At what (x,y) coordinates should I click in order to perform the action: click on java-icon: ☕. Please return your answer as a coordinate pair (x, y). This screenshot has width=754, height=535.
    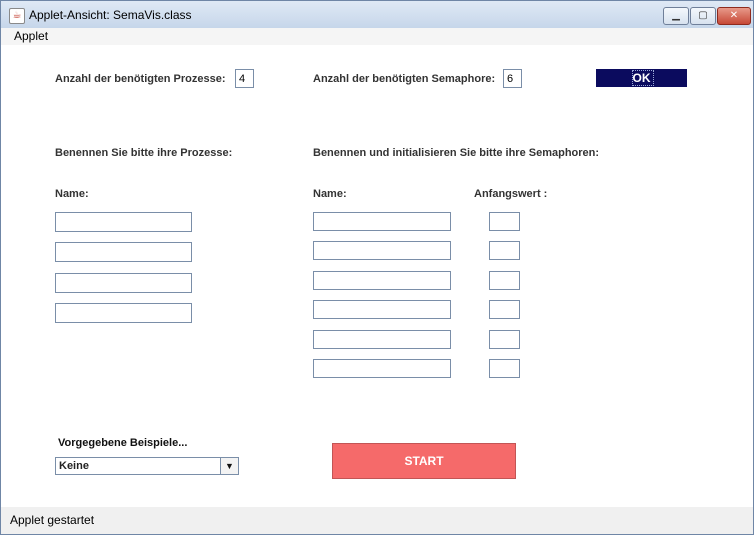
    Looking at the image, I should click on (17, 16).